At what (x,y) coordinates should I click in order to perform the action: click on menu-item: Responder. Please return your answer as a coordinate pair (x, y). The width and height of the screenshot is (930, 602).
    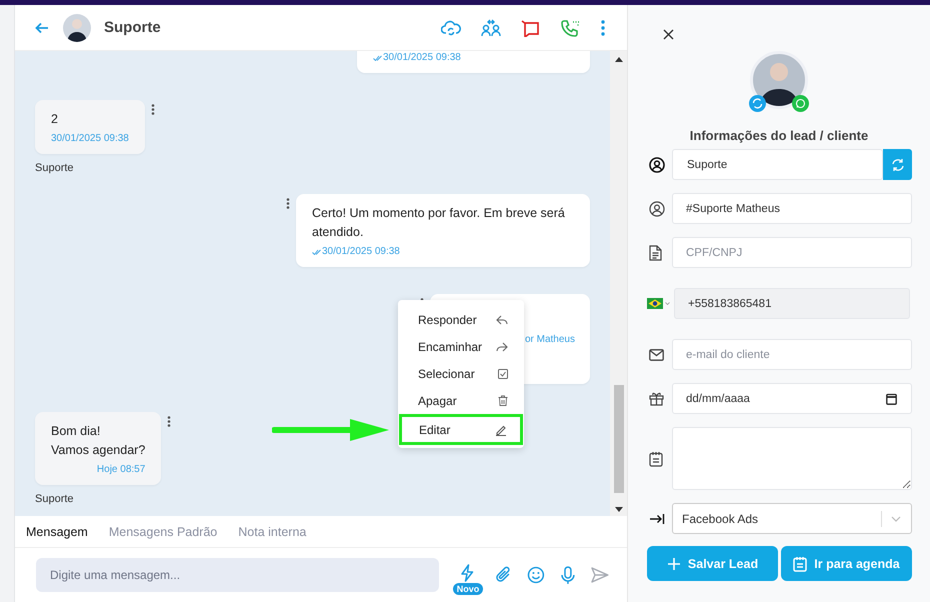
    Looking at the image, I should click on (461, 319).